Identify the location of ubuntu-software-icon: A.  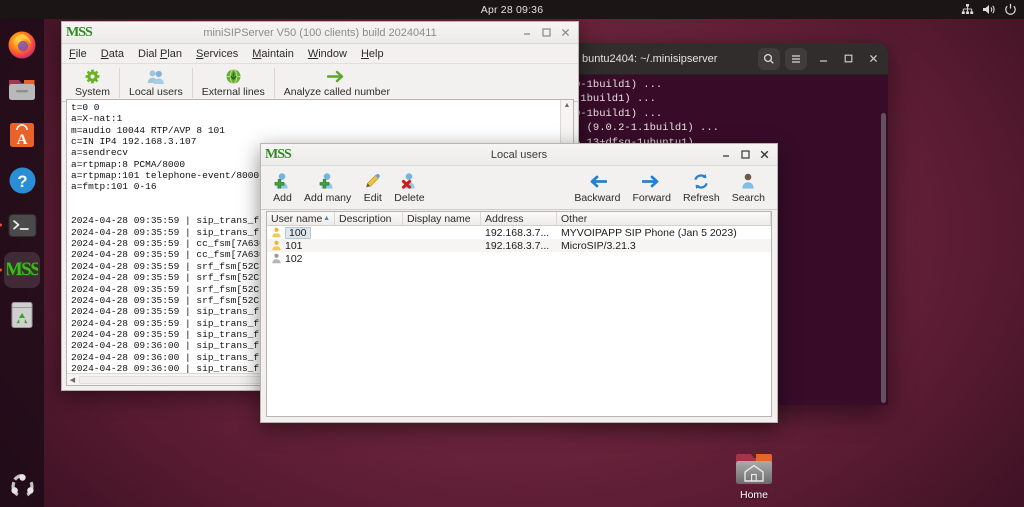
(22, 135).